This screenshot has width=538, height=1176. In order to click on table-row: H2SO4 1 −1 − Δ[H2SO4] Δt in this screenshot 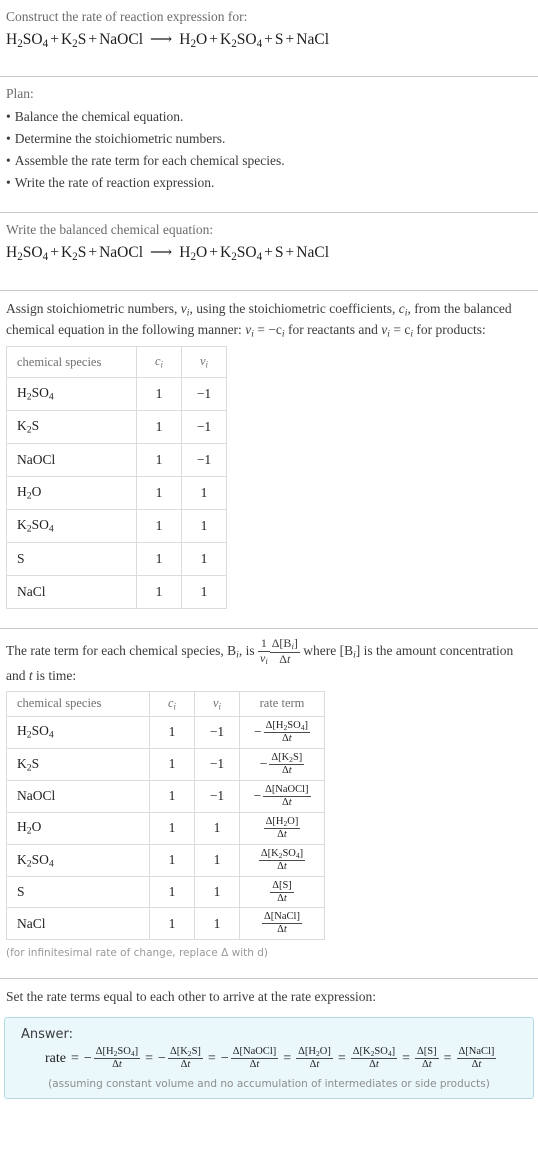, I will do `click(165, 732)`.